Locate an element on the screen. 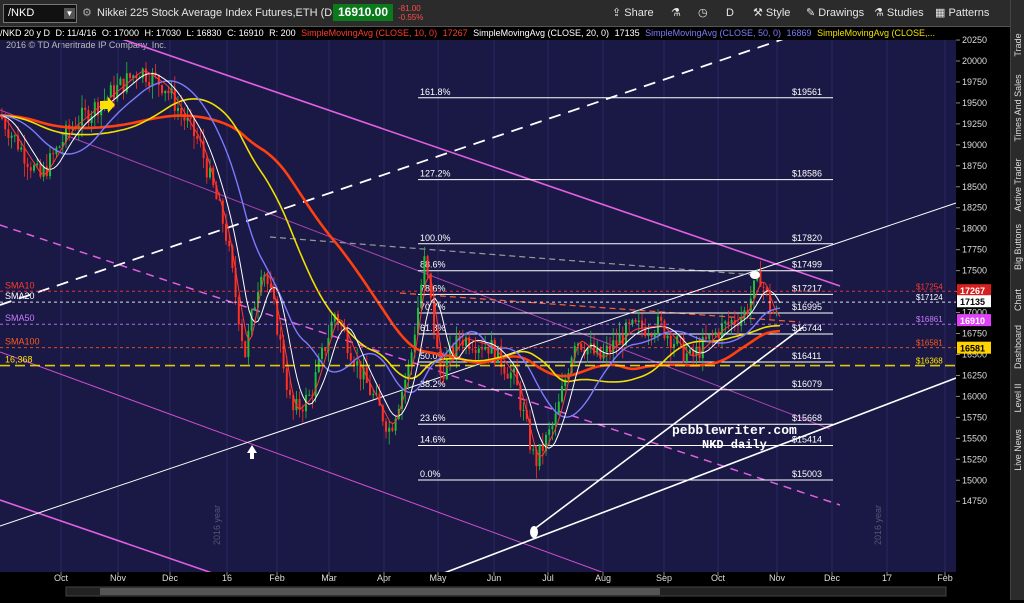  drawings-button: ✎ Drawings is located at coordinates (835, 13).